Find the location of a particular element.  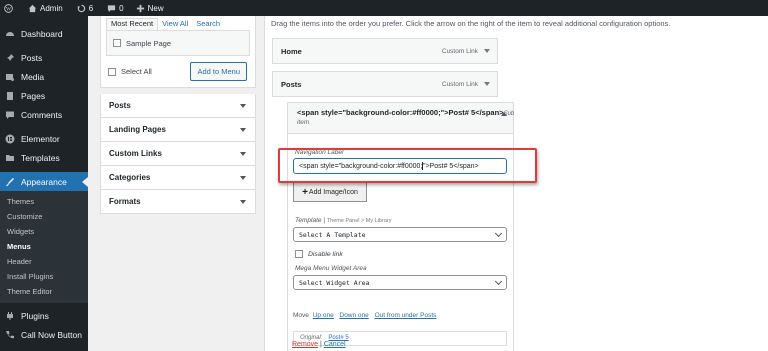

template-select-value: Select A Template is located at coordinates (332, 235).